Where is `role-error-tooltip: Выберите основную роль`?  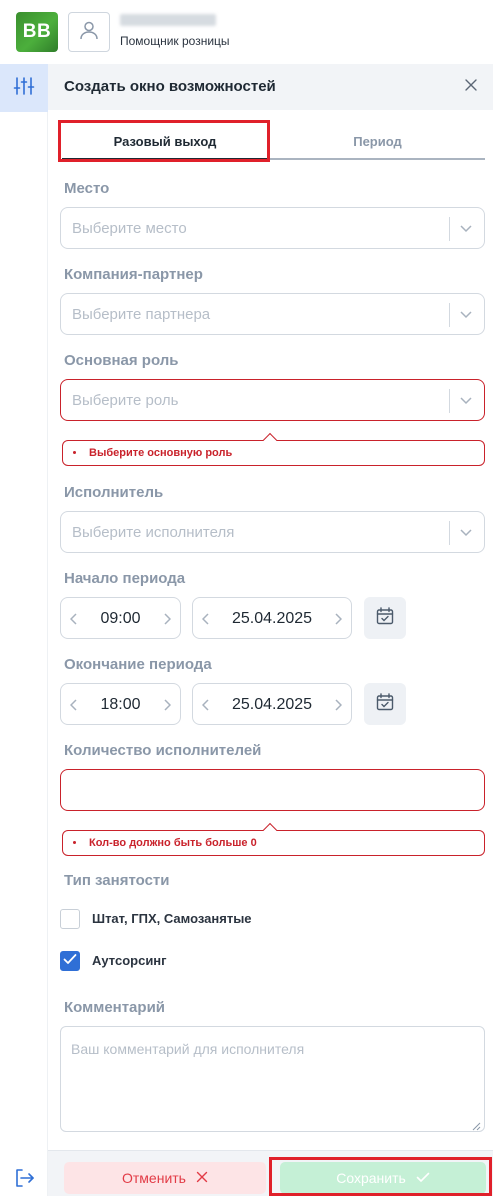 role-error-tooltip: Выберите основную роль is located at coordinates (273, 449).